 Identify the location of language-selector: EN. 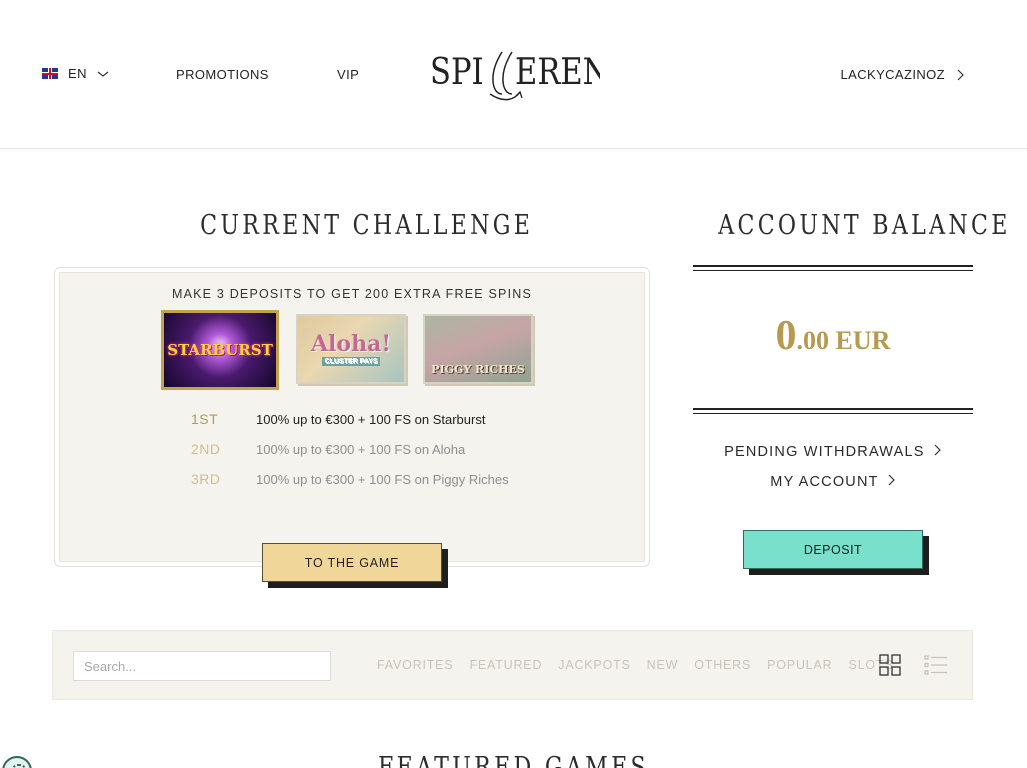
(75, 73).